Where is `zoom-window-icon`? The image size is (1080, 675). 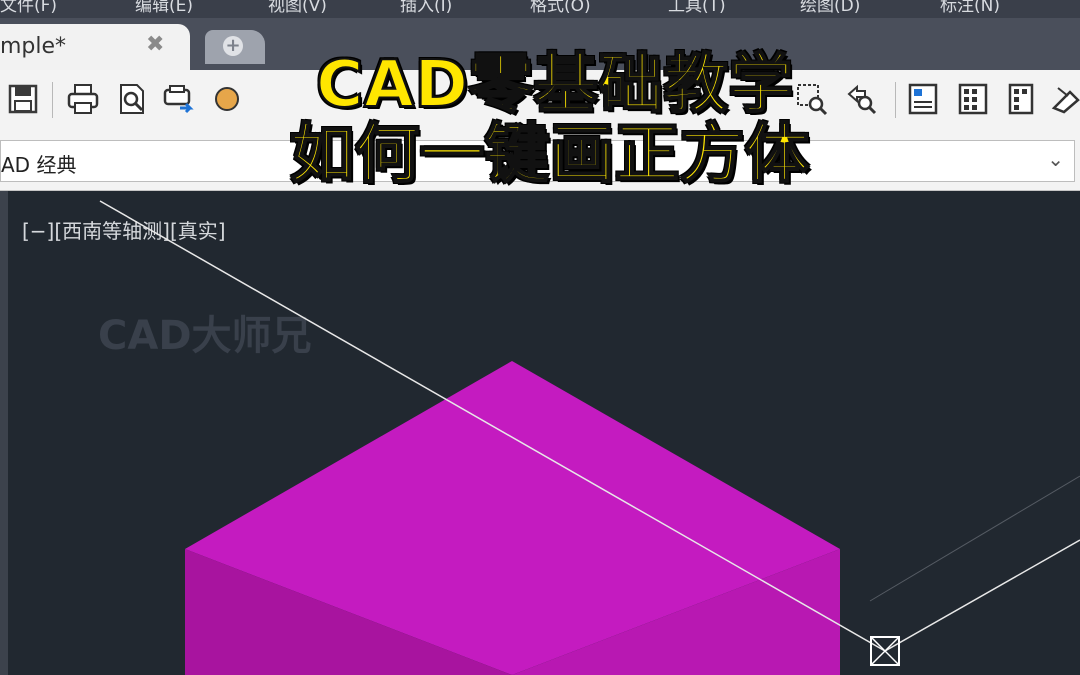
zoom-window-icon is located at coordinates (812, 99).